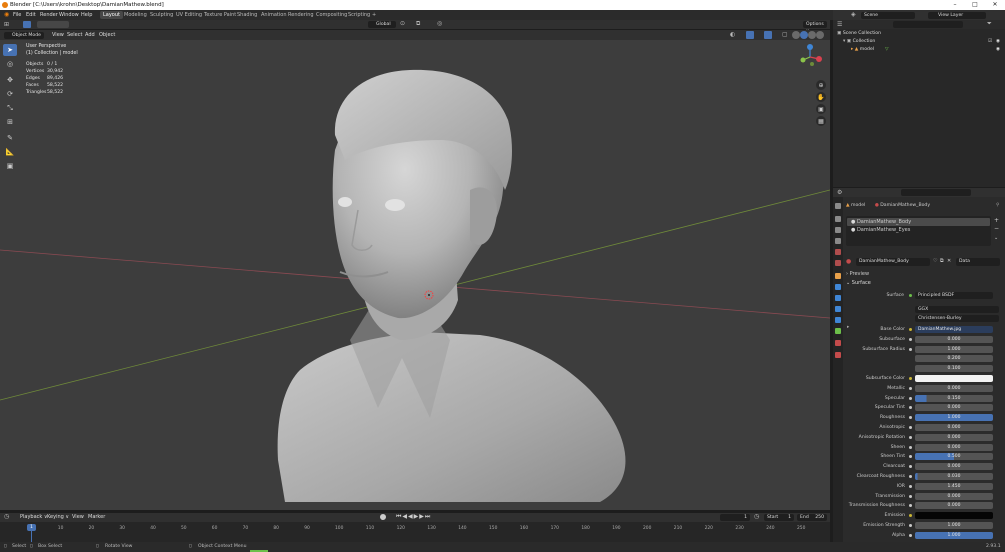 The width and height of the screenshot is (1005, 552). Describe the element at coordinates (954, 329) in the screenshot. I see `image-texture-field: DamianMathew.jpg` at that location.